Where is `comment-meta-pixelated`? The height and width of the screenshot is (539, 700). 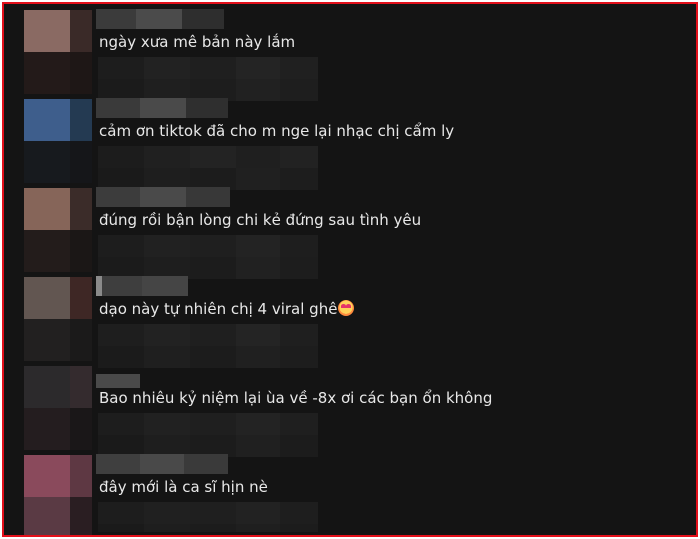
comment-meta-pixelated is located at coordinates (208, 517).